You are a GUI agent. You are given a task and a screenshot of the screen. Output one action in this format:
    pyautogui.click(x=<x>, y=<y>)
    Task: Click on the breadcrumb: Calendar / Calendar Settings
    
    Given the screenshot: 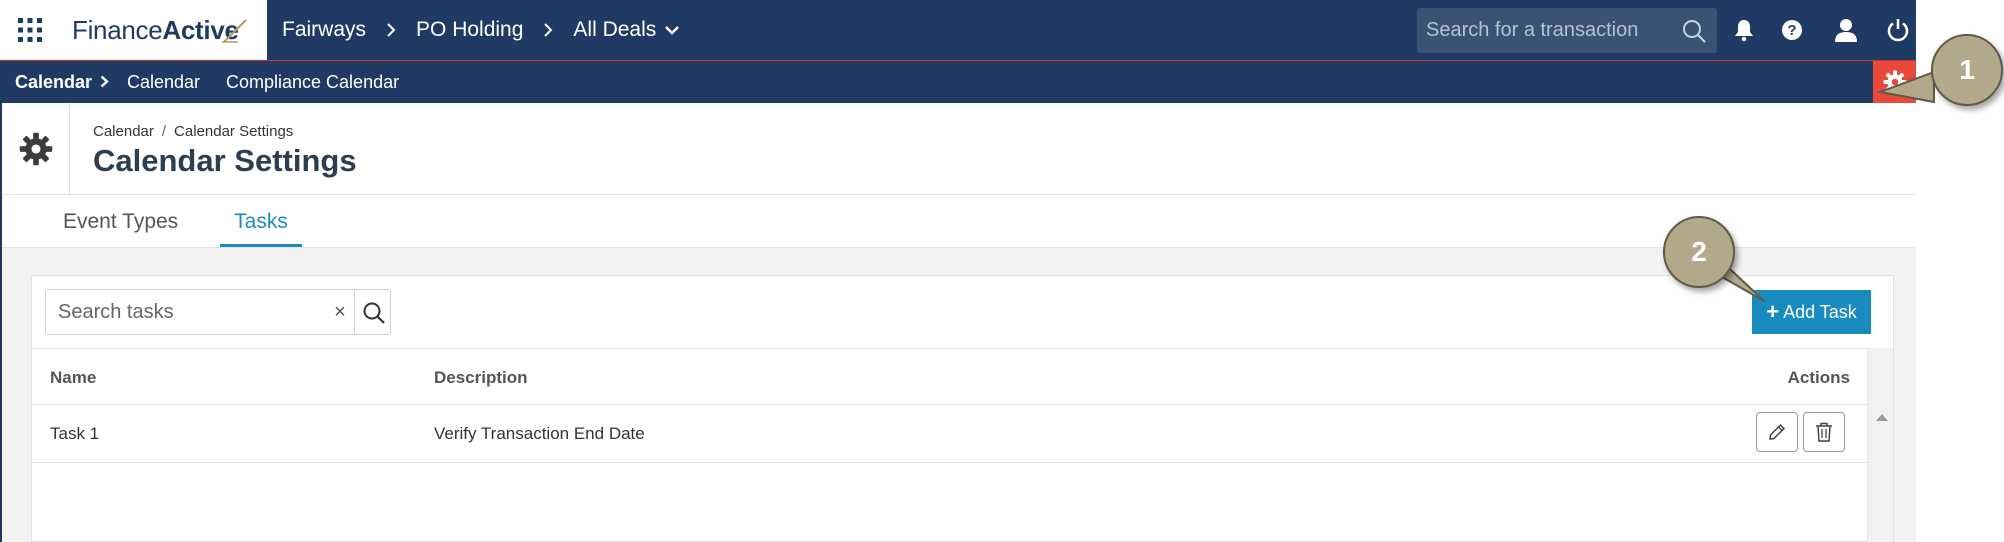 What is the action you would take?
    pyautogui.click(x=193, y=131)
    